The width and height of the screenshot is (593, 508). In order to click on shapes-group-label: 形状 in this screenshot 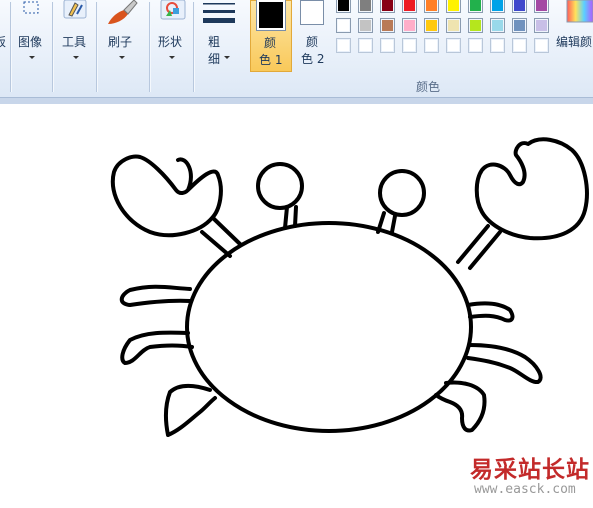, I will do `click(170, 42)`.